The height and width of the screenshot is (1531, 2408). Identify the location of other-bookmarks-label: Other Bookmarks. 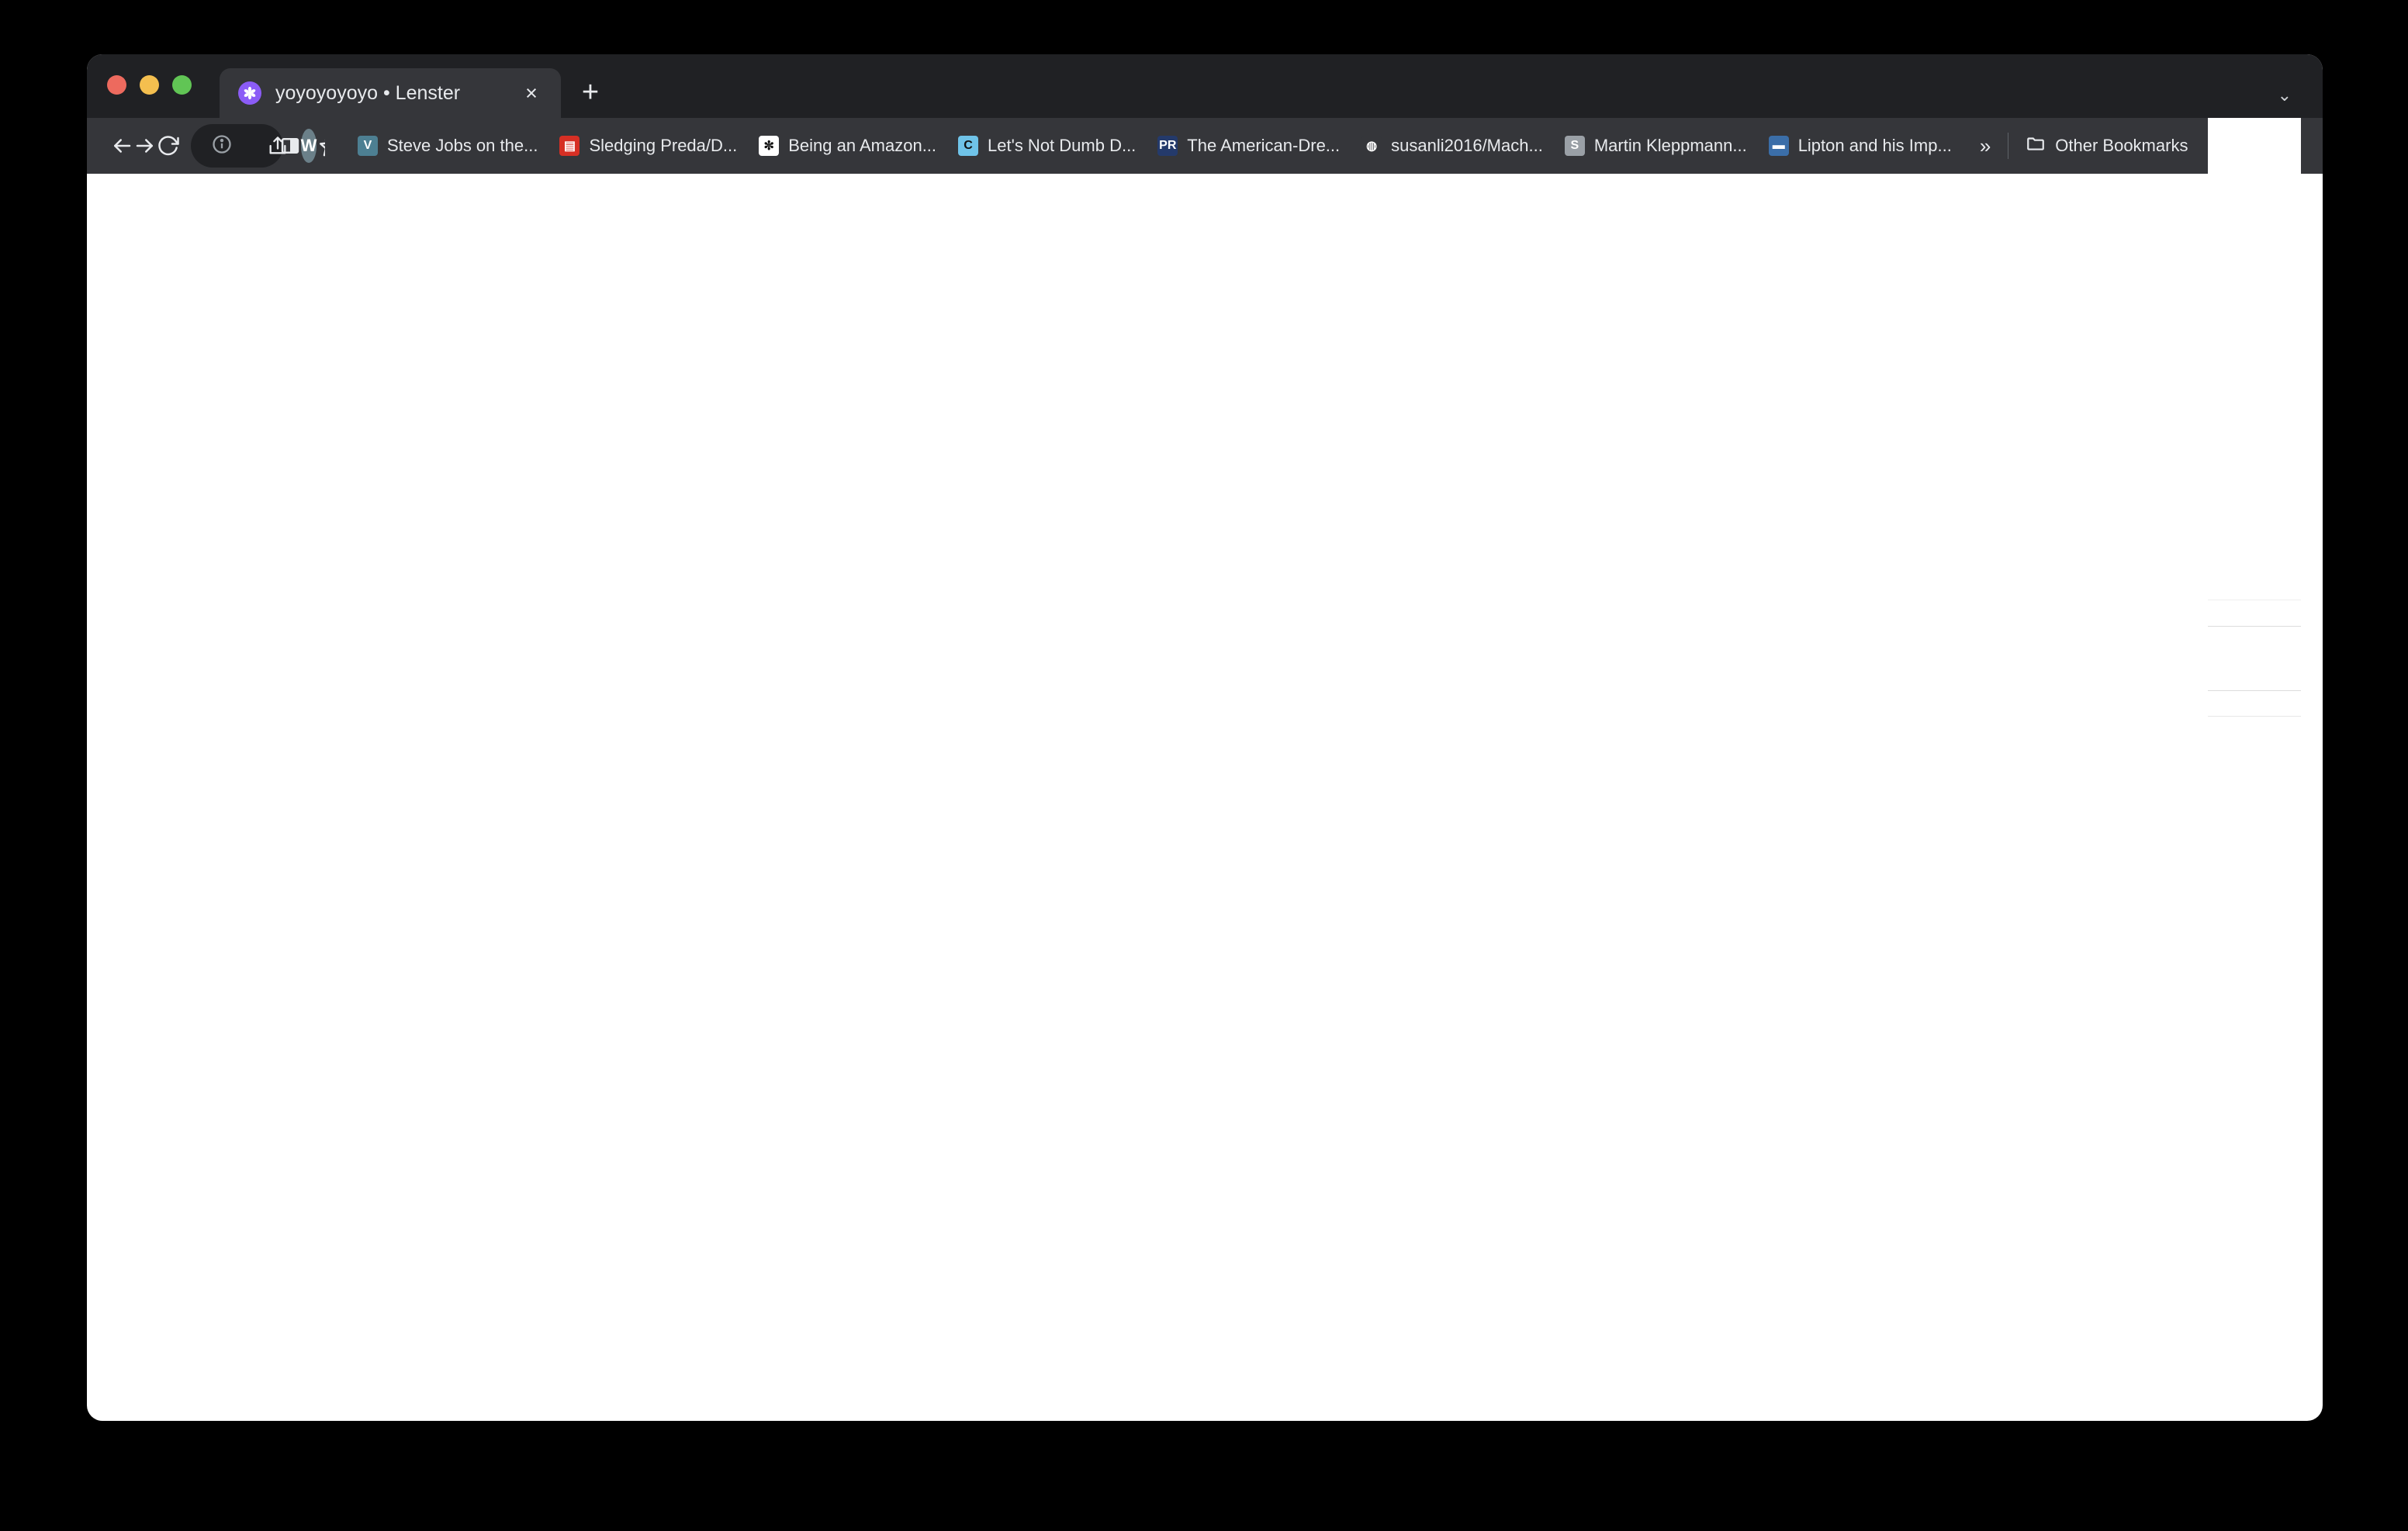
(2121, 145).